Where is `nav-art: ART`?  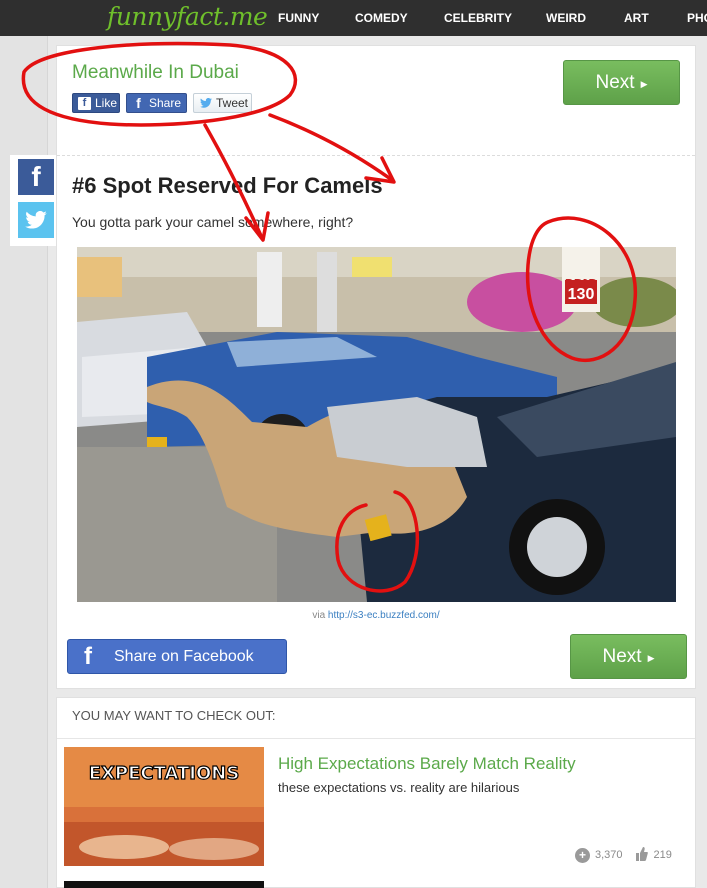 nav-art: ART is located at coordinates (636, 18).